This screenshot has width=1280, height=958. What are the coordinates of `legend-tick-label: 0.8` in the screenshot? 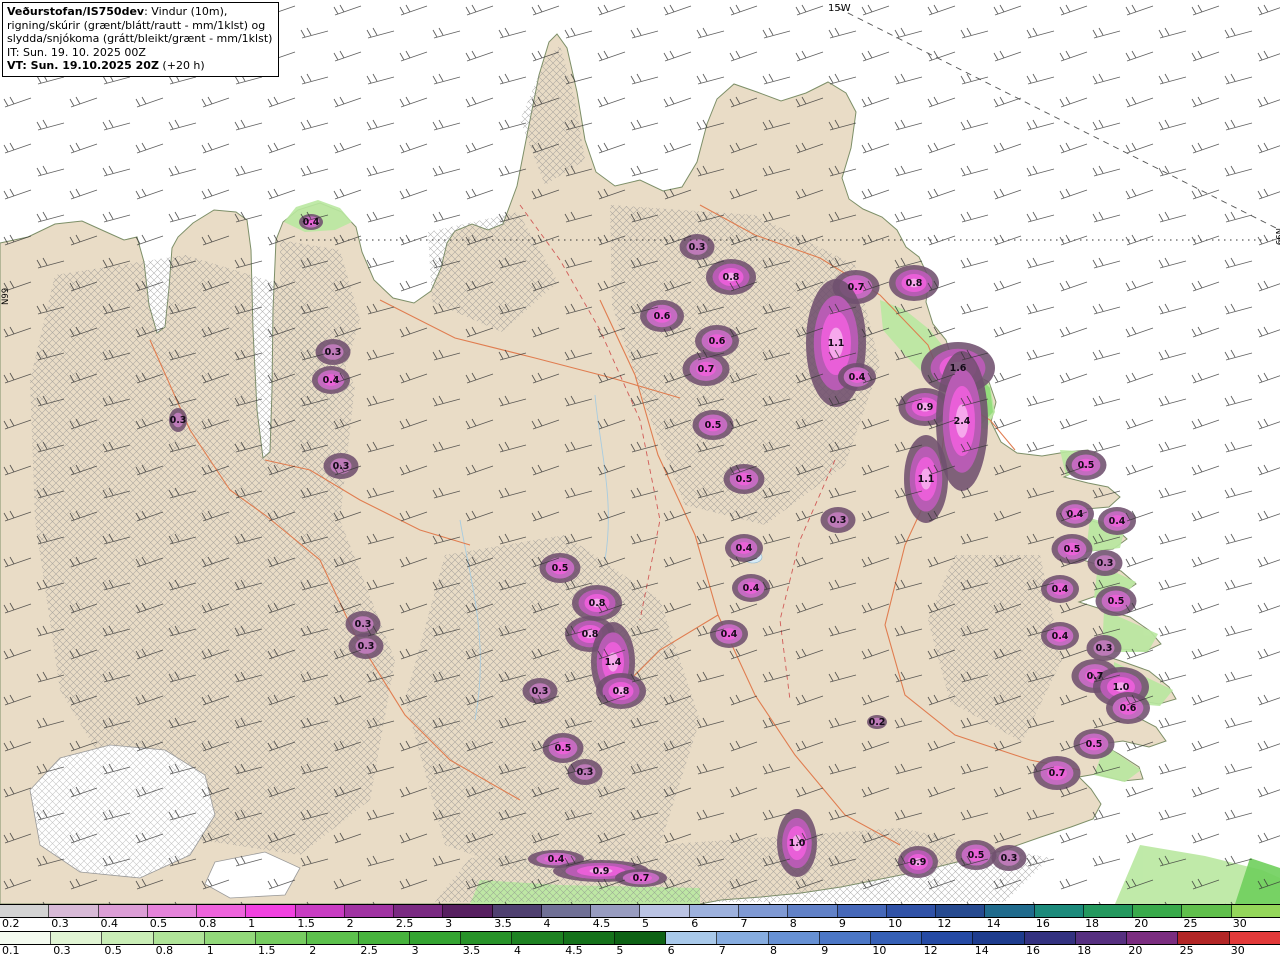 It's located at (164, 950).